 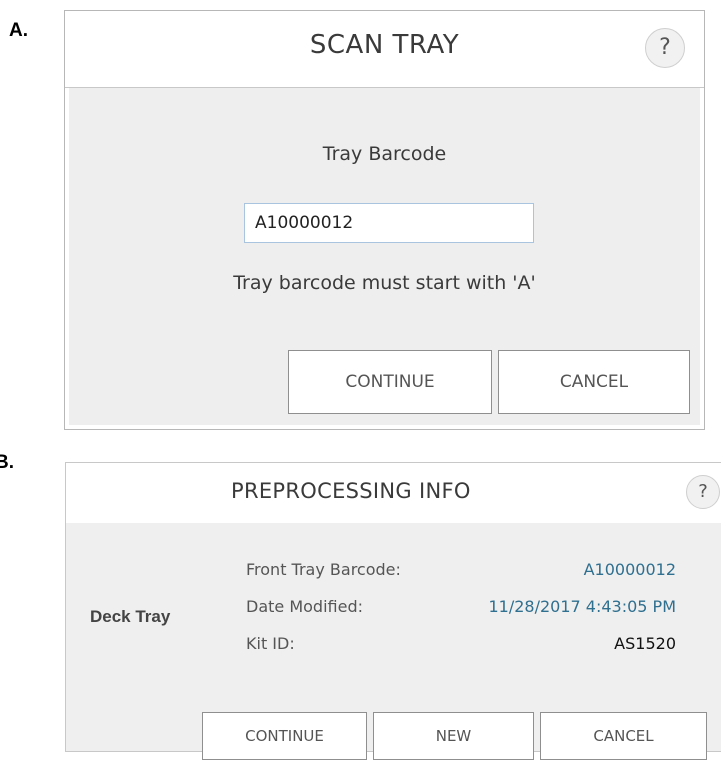 What do you see at coordinates (130, 616) in the screenshot?
I see `deck-tray-label: Deck Tray` at bounding box center [130, 616].